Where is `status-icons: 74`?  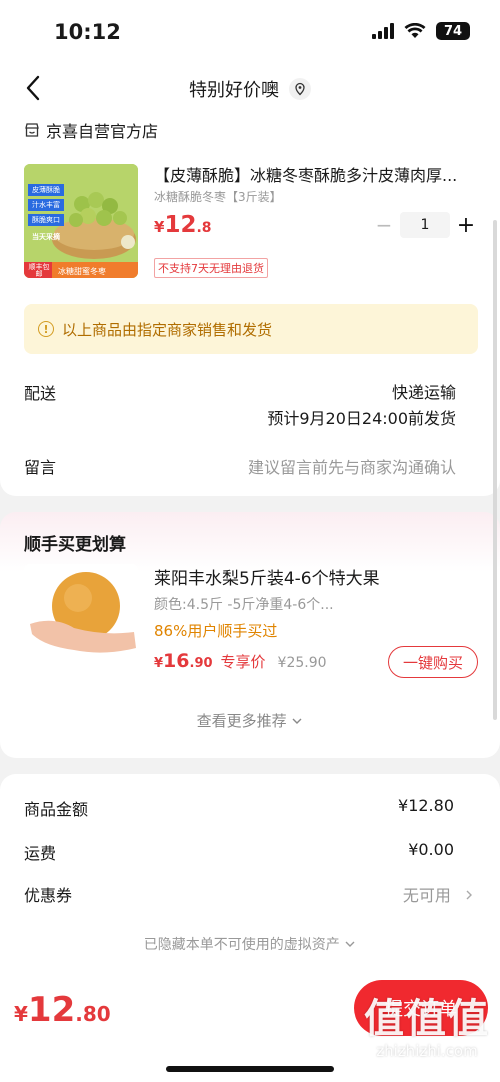
status-icons: 74 is located at coordinates (421, 31).